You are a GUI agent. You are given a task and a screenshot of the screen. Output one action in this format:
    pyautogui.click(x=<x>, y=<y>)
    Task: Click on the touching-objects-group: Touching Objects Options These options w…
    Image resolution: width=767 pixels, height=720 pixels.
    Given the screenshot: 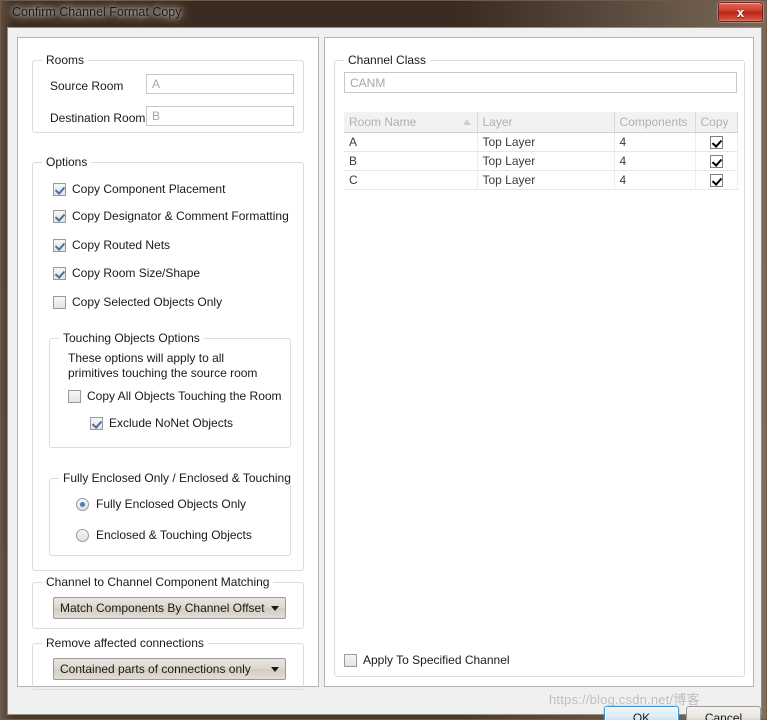 What is the action you would take?
    pyautogui.click(x=170, y=389)
    